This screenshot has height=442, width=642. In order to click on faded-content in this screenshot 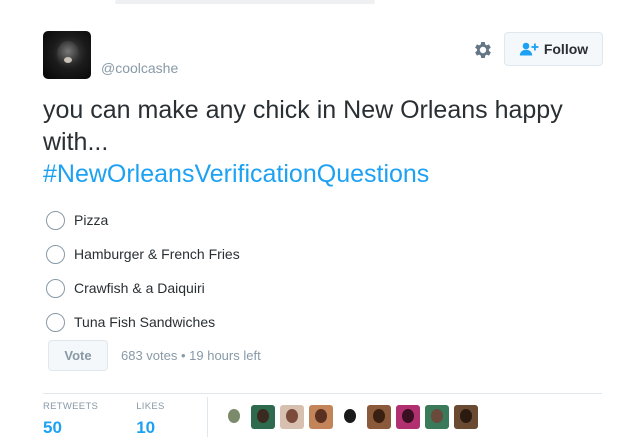, I will do `click(245, 2)`.